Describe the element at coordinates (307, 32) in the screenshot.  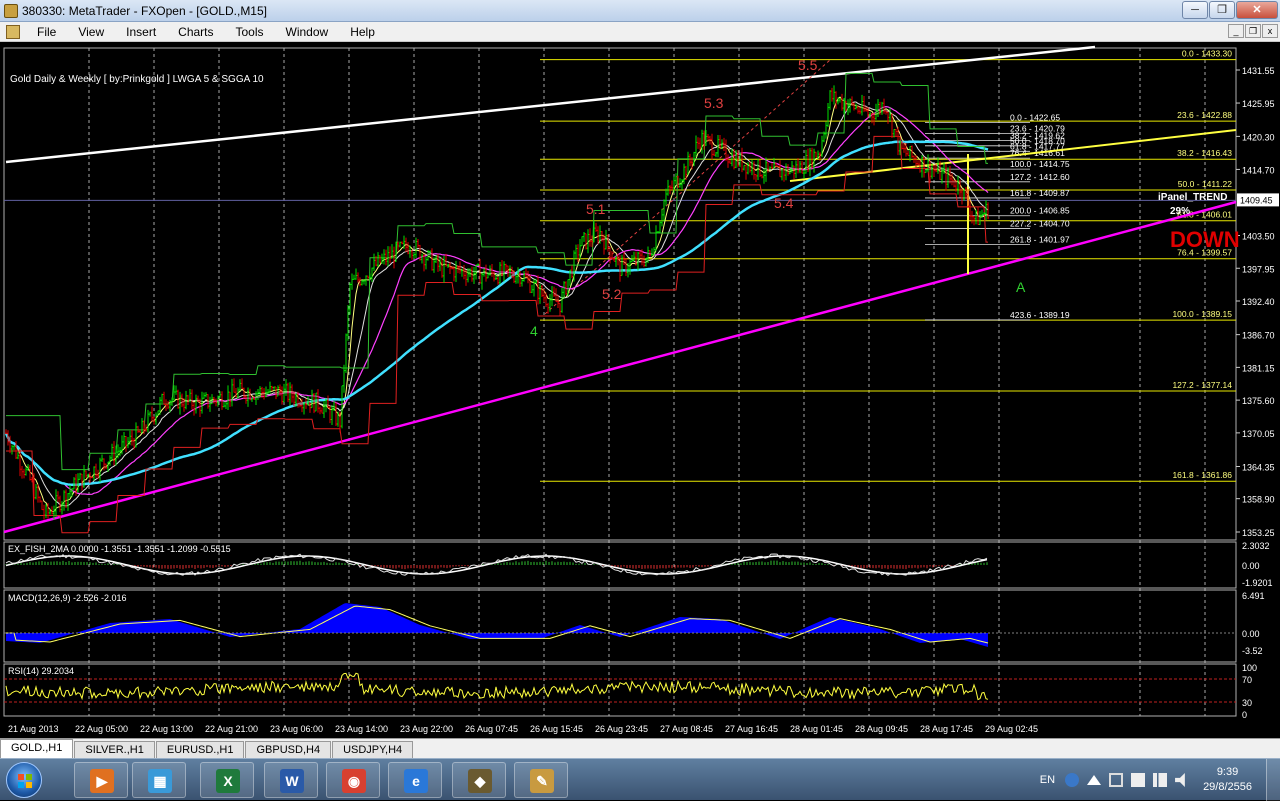
I see `menu-window: Window` at that location.